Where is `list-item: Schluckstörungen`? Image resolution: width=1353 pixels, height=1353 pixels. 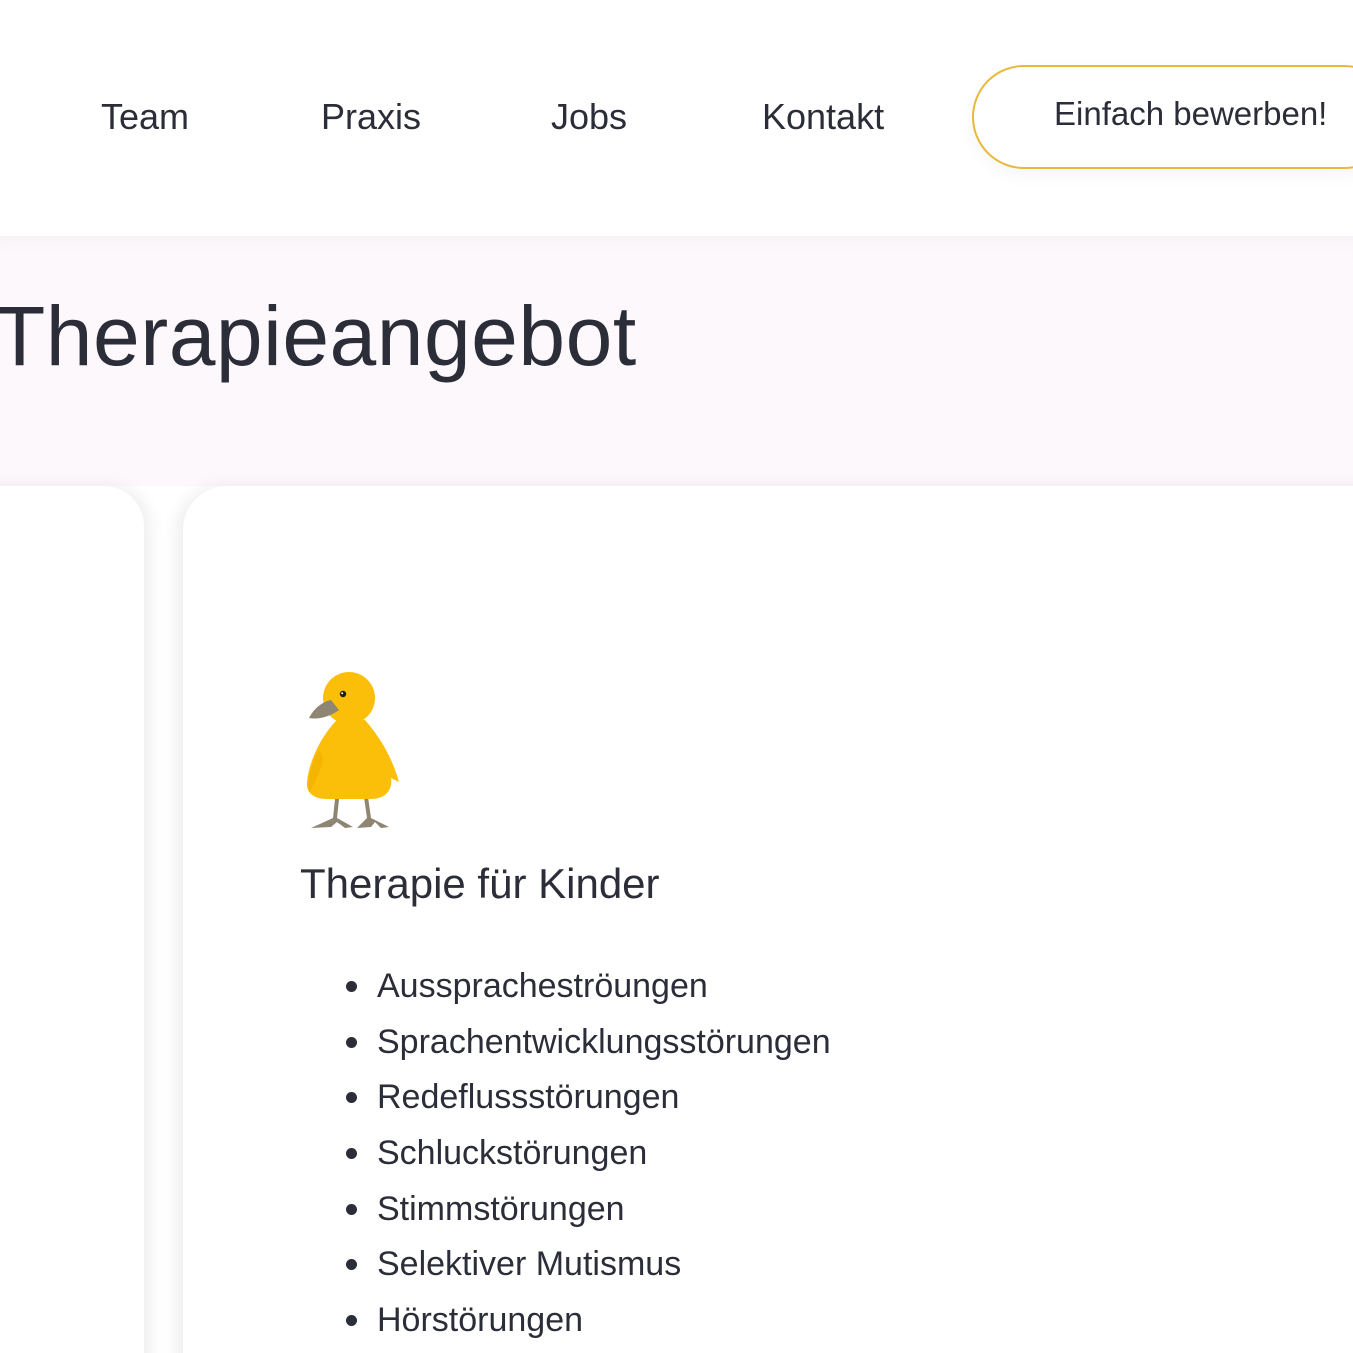
list-item: Schluckstörungen is located at coordinates (588, 1159).